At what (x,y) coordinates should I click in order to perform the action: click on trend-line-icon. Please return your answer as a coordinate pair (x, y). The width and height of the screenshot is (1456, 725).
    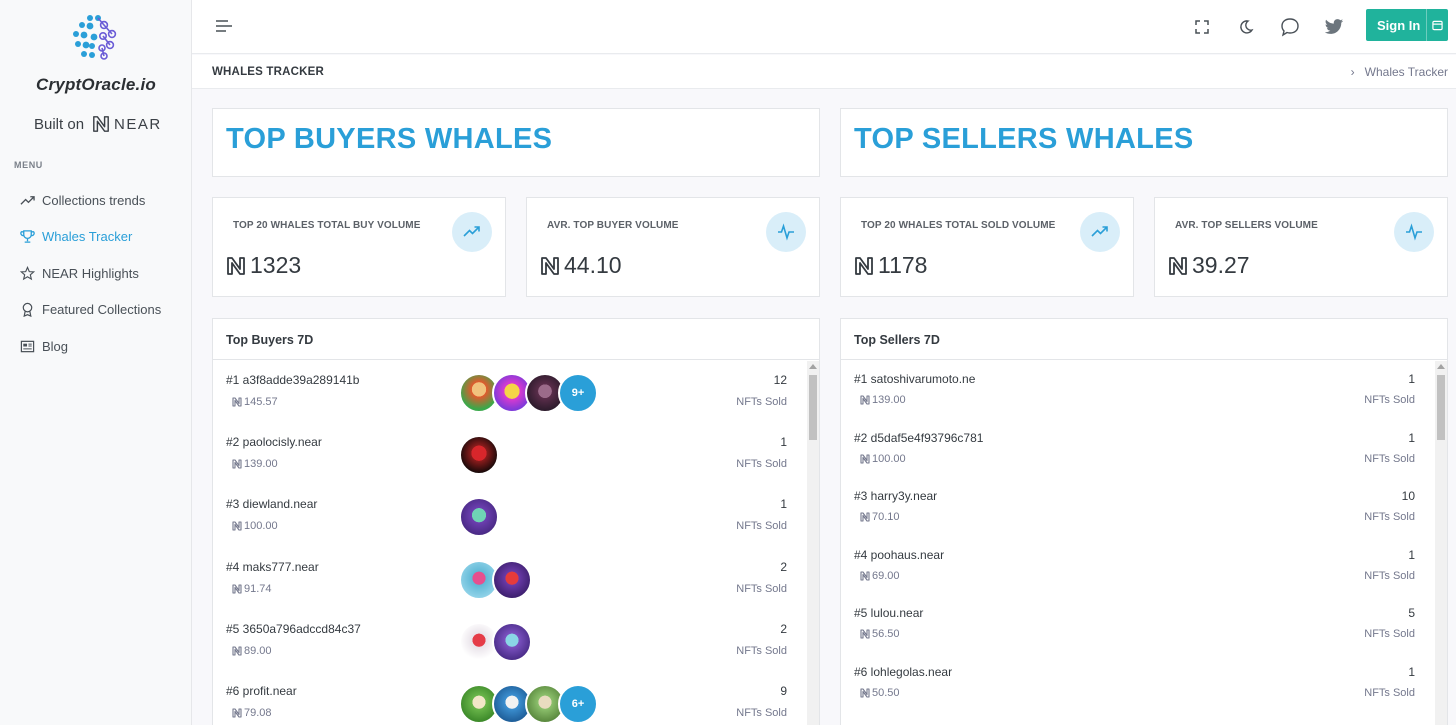
    Looking at the image, I should click on (27, 200).